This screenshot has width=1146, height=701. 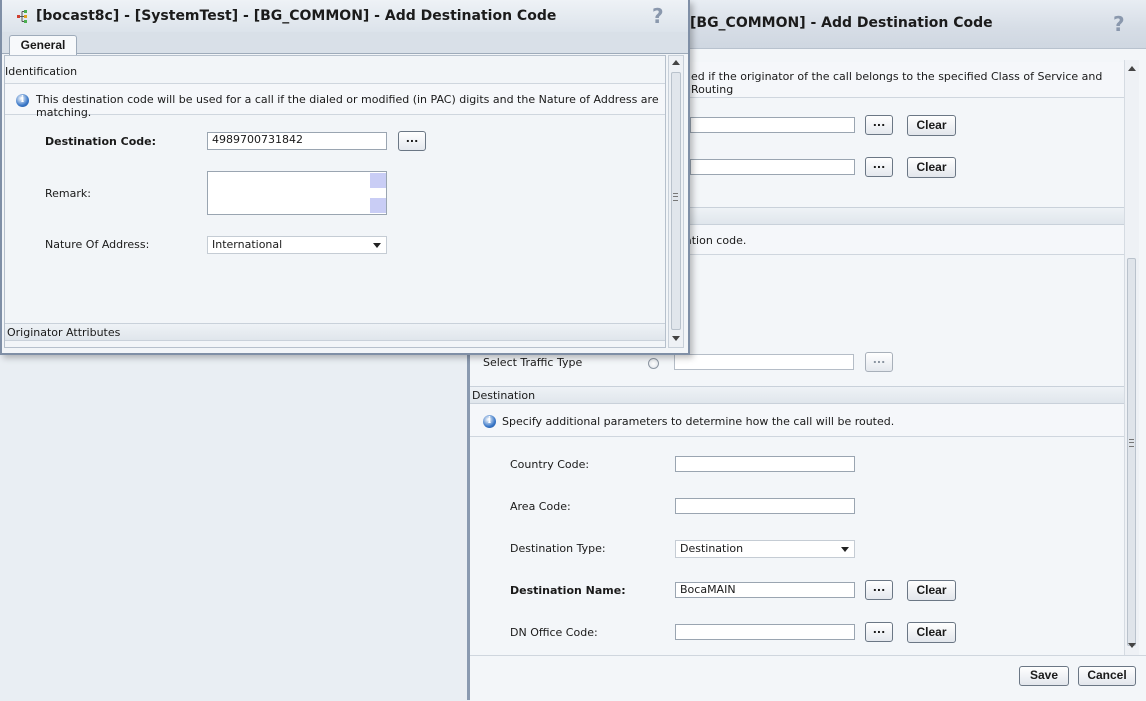 I want to click on destination-type-value: Destination, so click(x=712, y=548).